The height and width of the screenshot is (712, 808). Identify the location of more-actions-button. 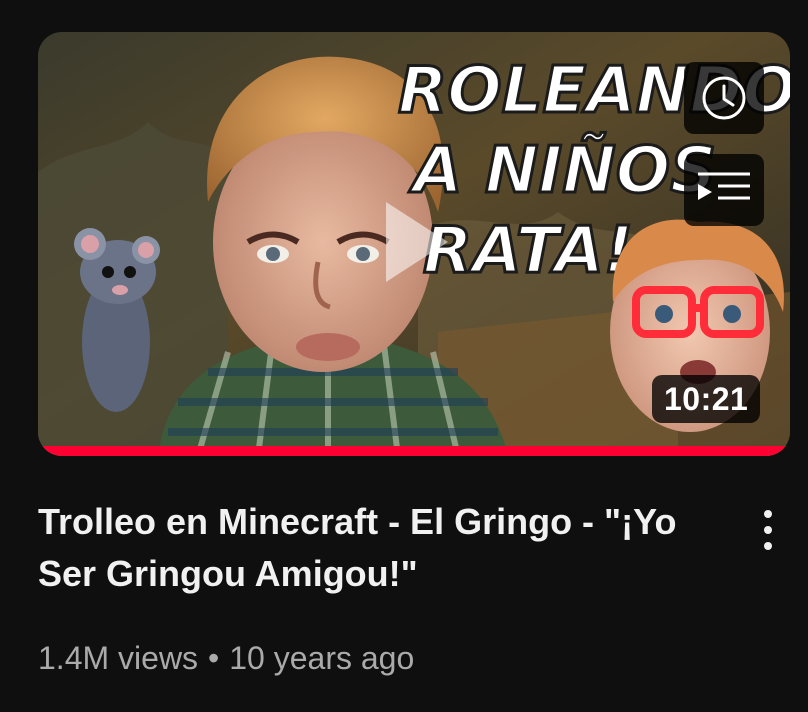
(768, 530).